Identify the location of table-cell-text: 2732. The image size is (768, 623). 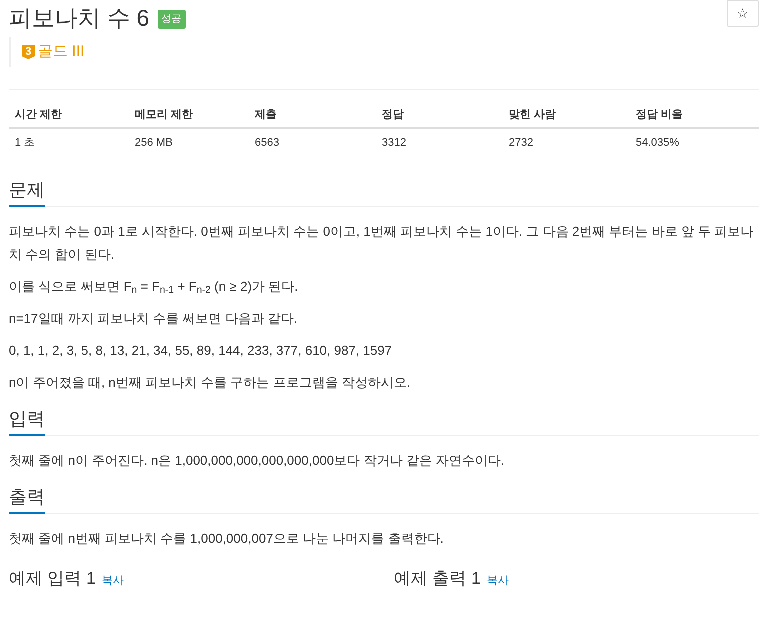
(521, 143).